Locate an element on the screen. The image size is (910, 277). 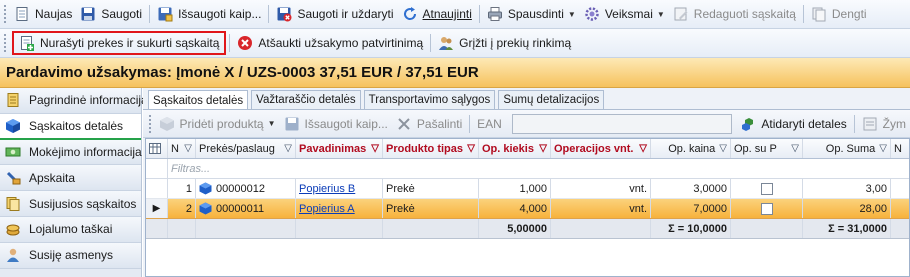
nav-item-payment-info: Mokėjimo informacija is located at coordinates (71, 152).